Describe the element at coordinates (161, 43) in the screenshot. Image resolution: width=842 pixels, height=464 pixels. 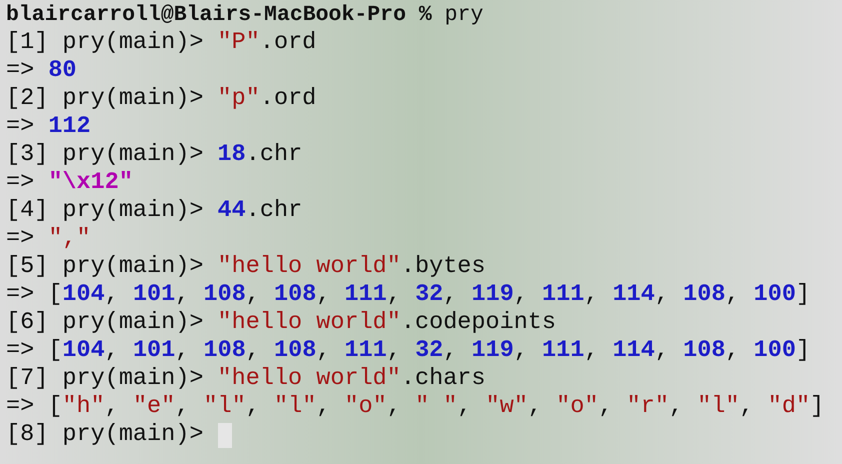
I see `terminal-line: [1] pry(main)> "P".ord` at that location.